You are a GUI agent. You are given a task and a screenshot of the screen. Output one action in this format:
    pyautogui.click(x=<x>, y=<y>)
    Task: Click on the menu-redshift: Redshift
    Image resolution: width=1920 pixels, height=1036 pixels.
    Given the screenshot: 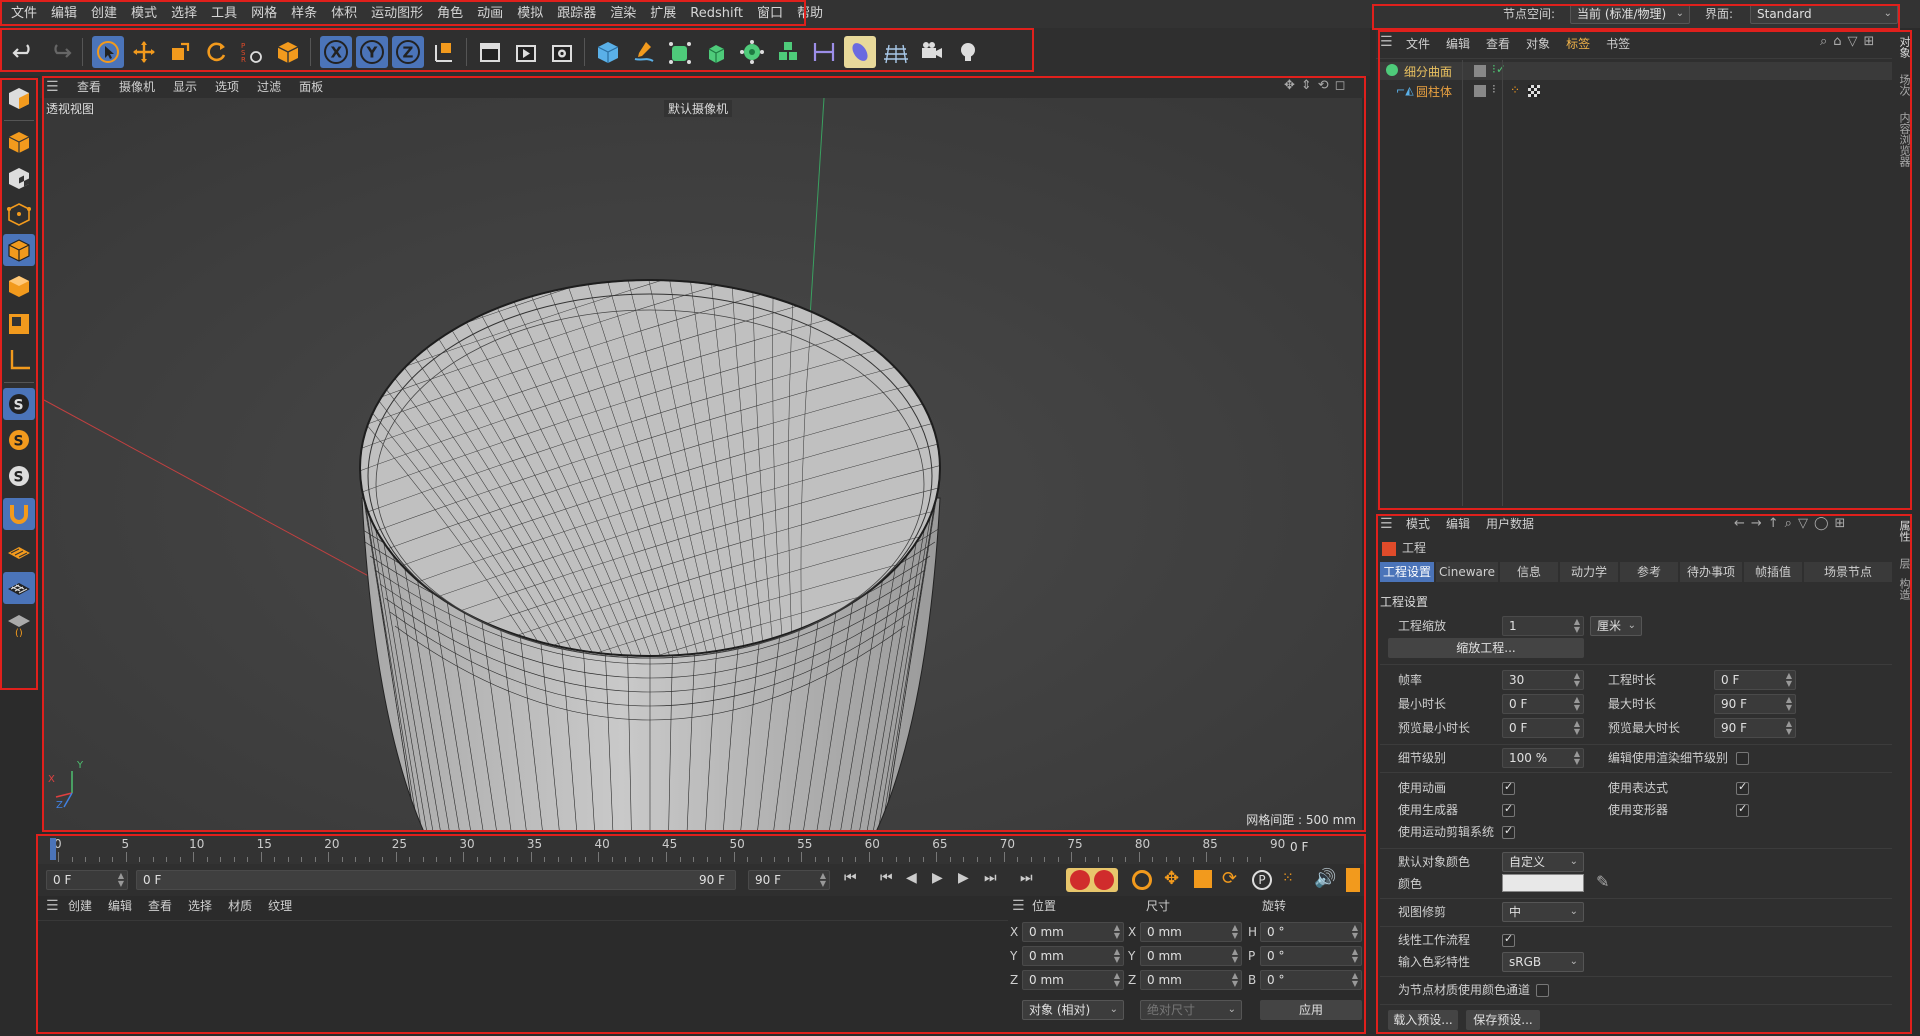 What is the action you would take?
    pyautogui.click(x=716, y=14)
    